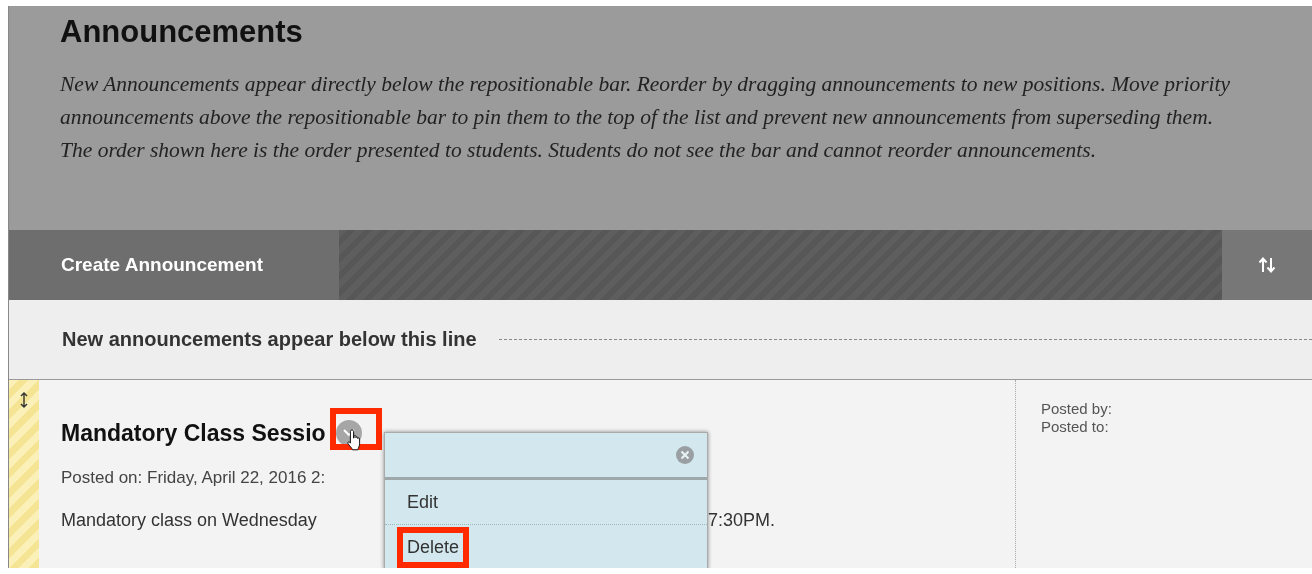 The width and height of the screenshot is (1312, 574). What do you see at coordinates (174, 265) in the screenshot?
I see `create-announcement-button: Create Announcement` at bounding box center [174, 265].